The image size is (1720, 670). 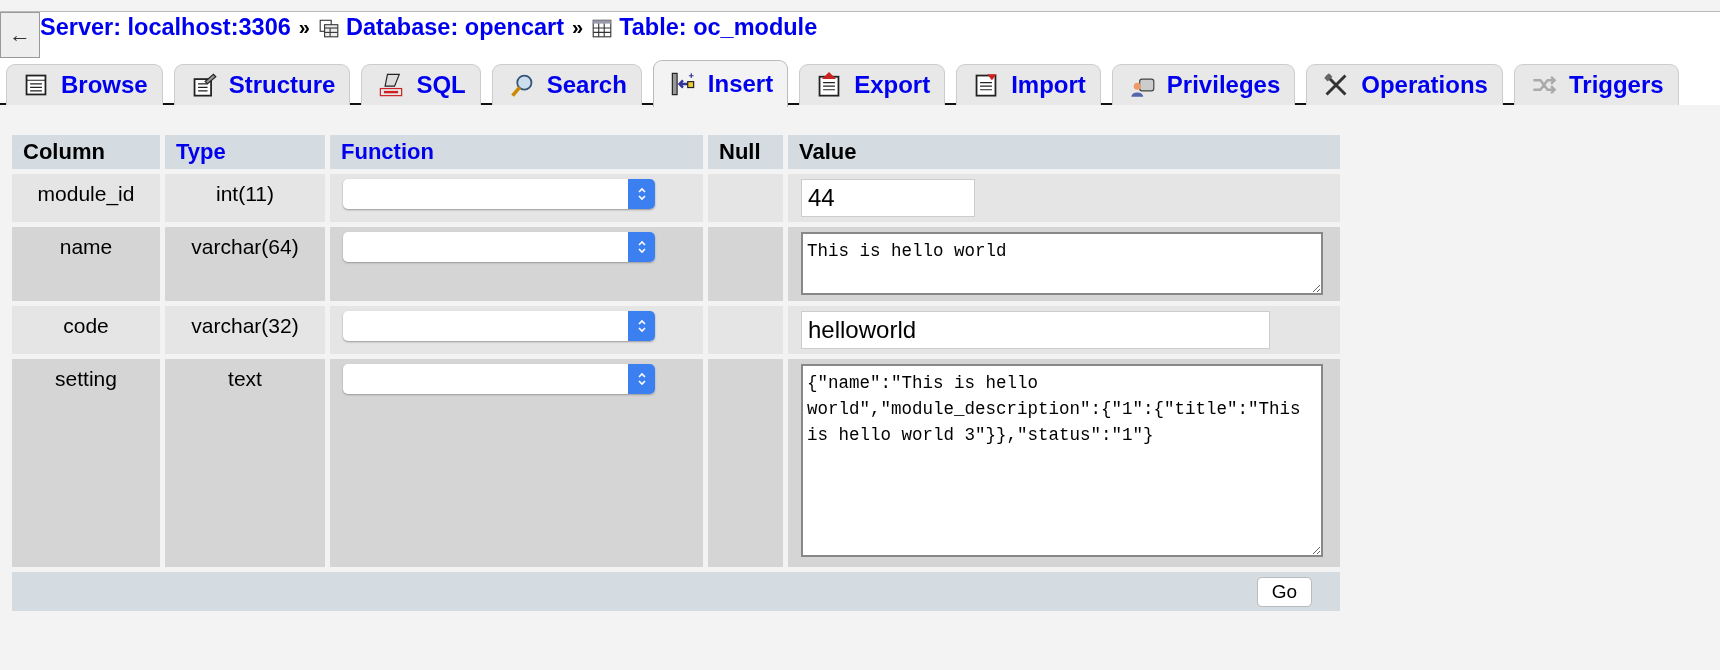 I want to click on column-header: Null, so click(x=745, y=152).